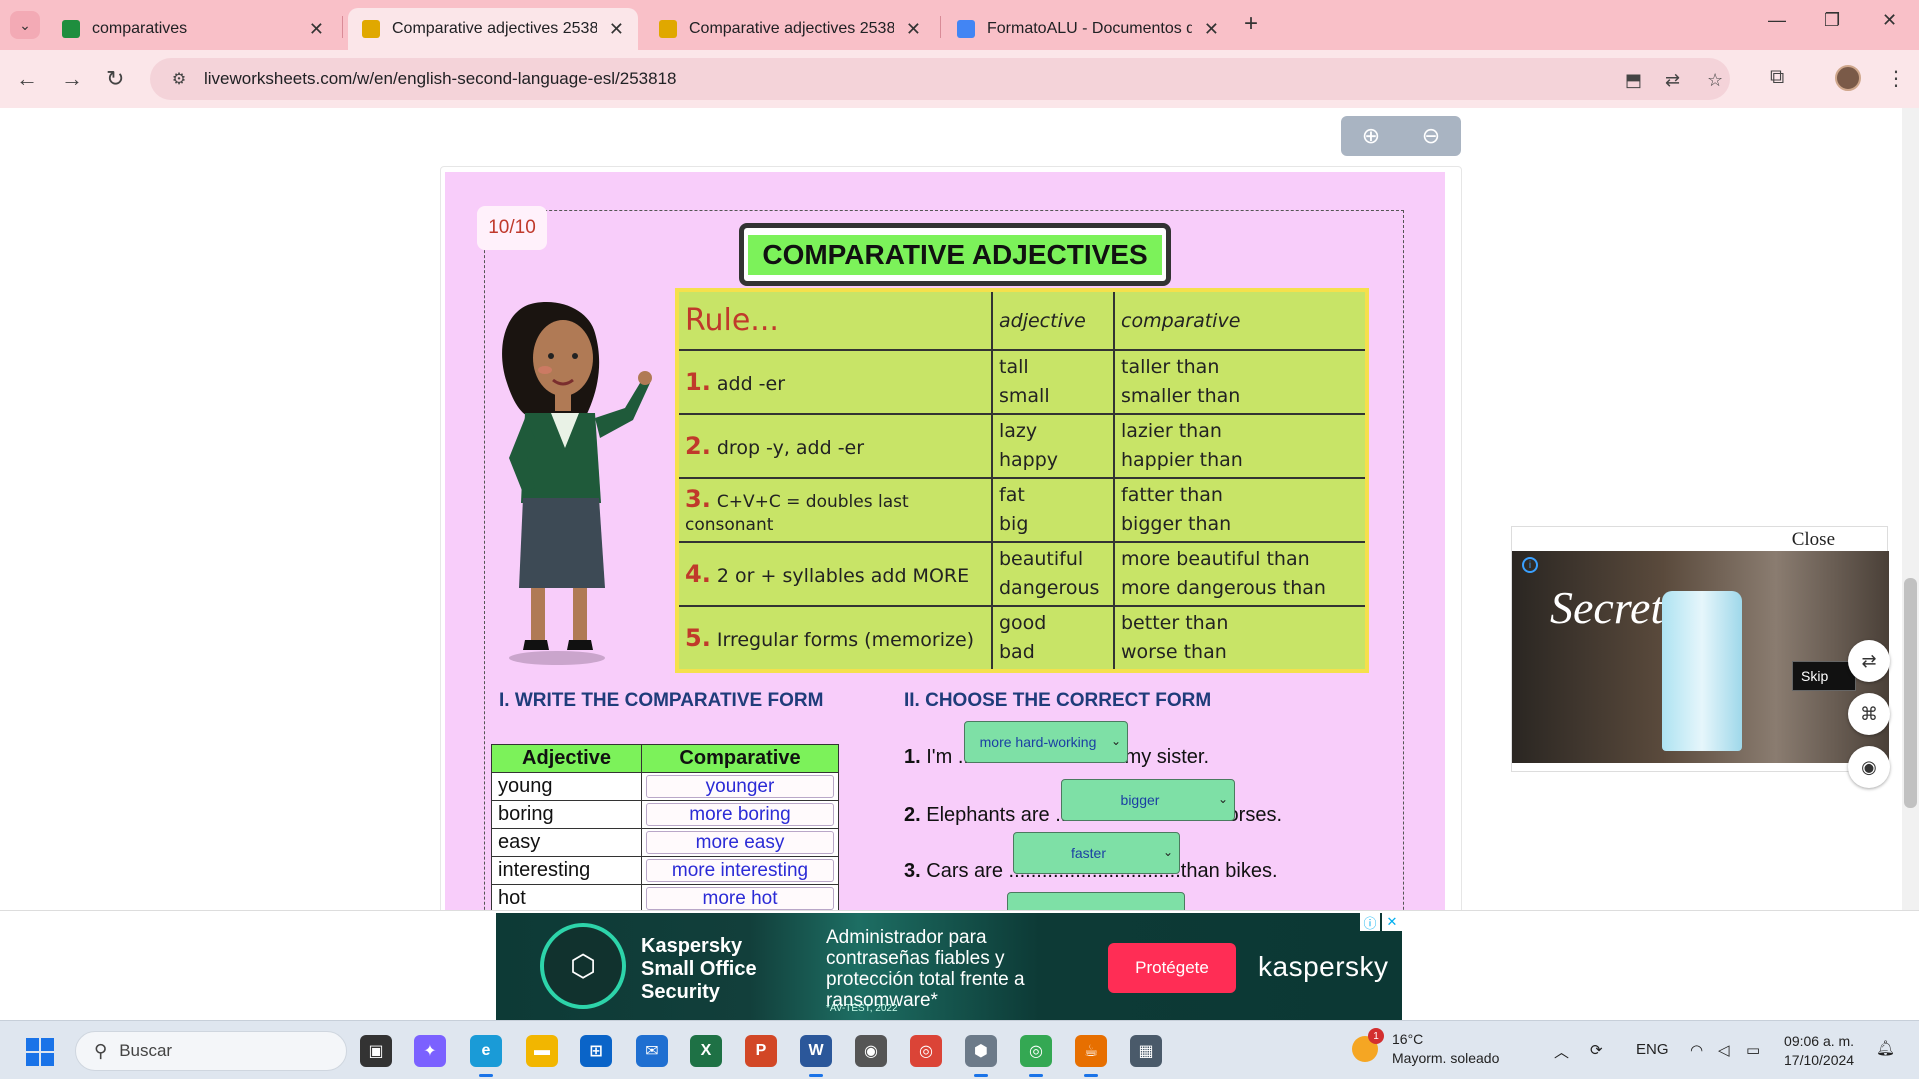 The width and height of the screenshot is (1919, 1079). What do you see at coordinates (1091, 1056) in the screenshot?
I see `java-icon: ☕` at bounding box center [1091, 1056].